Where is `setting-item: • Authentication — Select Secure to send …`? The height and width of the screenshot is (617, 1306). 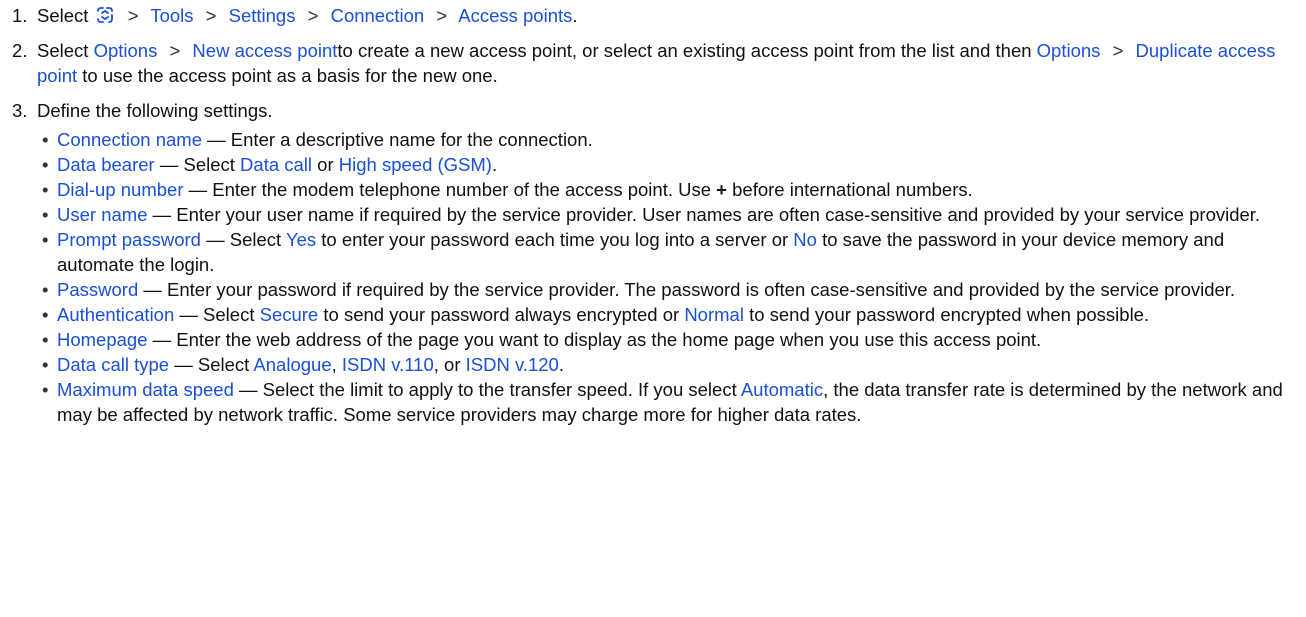
setting-item: • Authentication — Select Secure to send … is located at coordinates (665, 314).